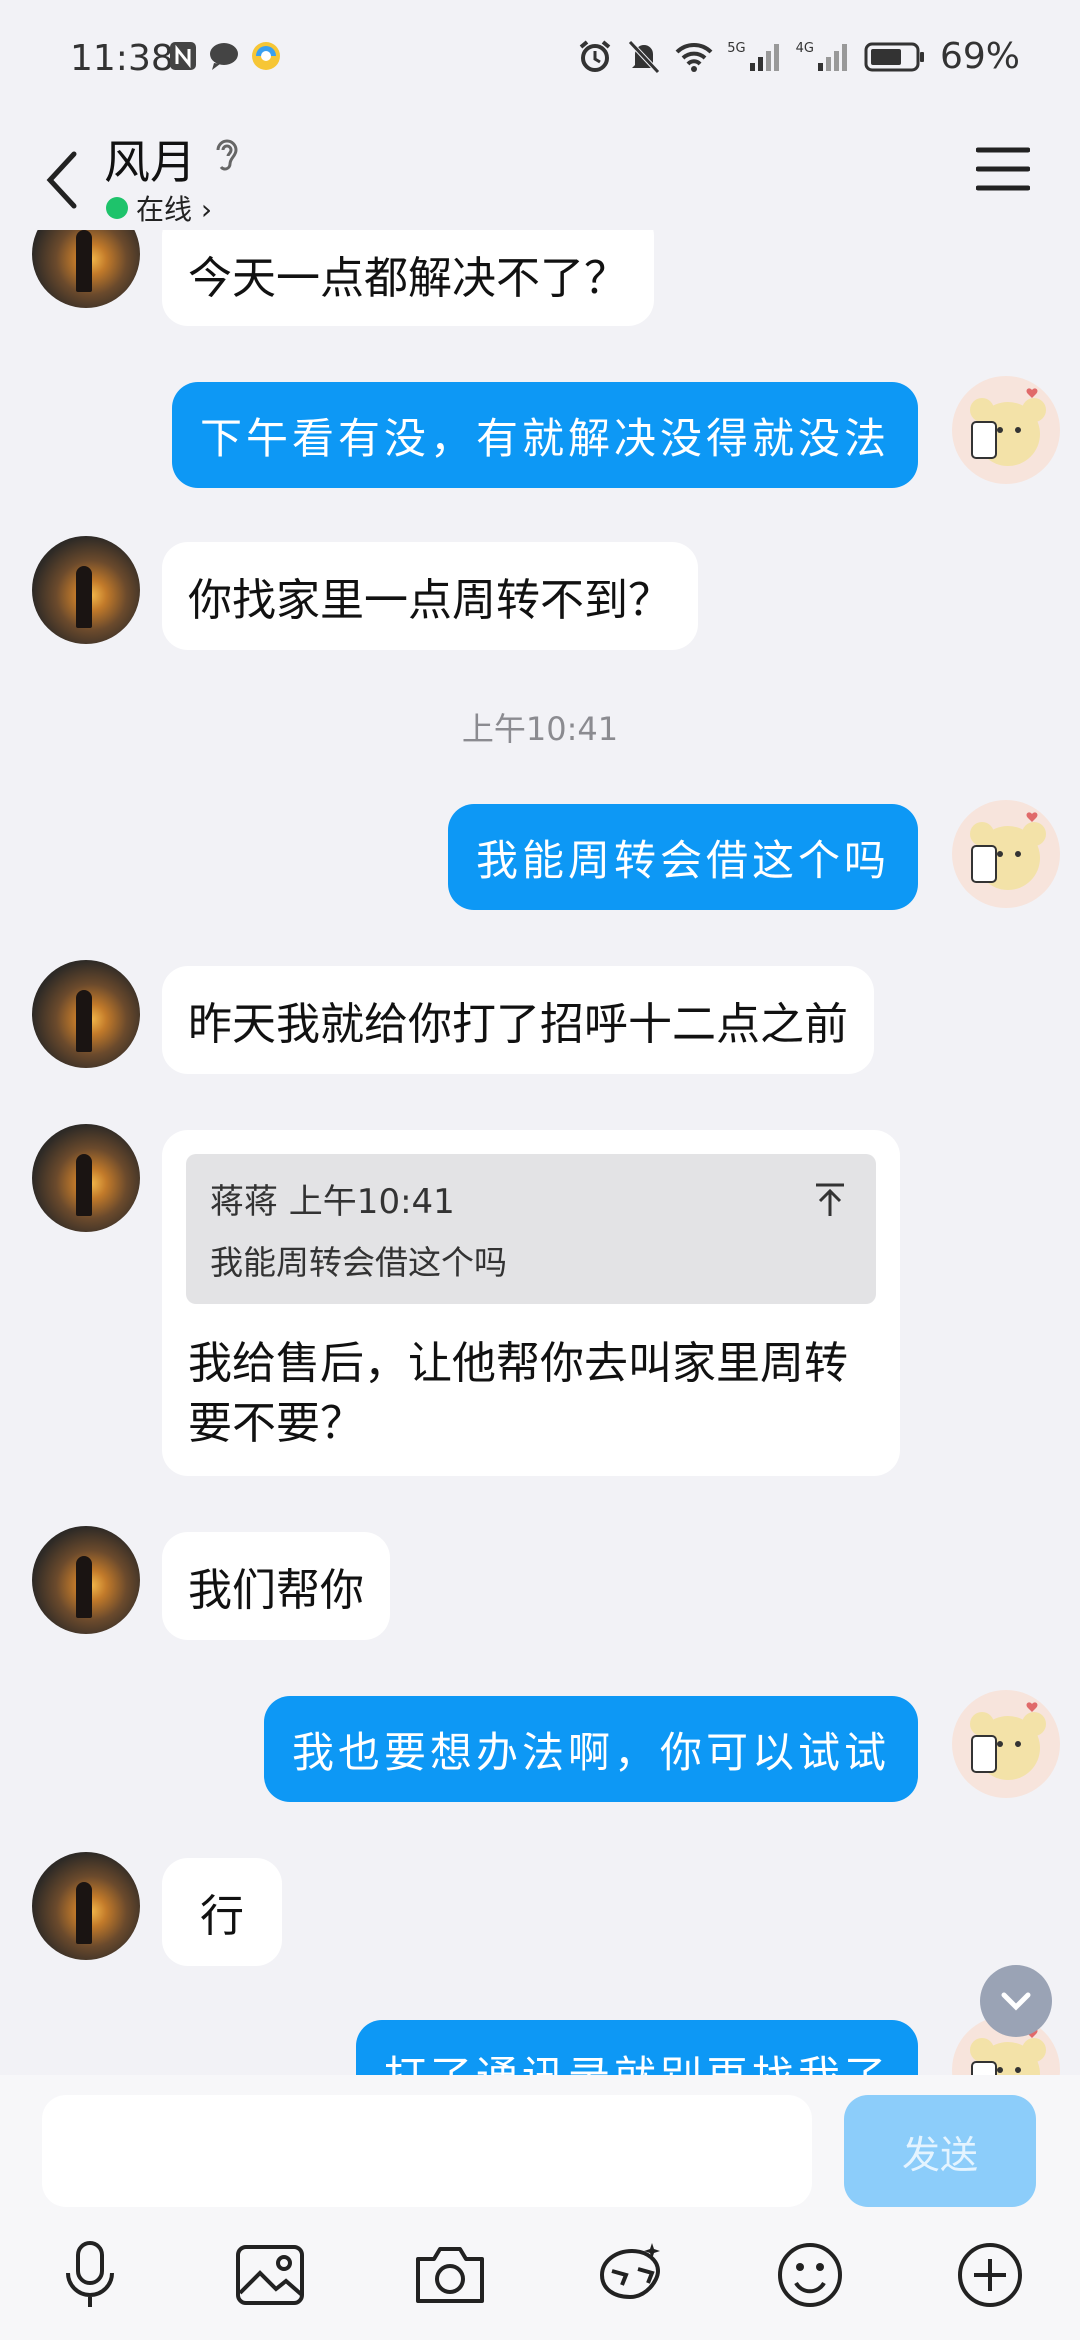 The image size is (1080, 2340). What do you see at coordinates (540, 729) in the screenshot?
I see `message-timestamp: 上午10:41` at bounding box center [540, 729].